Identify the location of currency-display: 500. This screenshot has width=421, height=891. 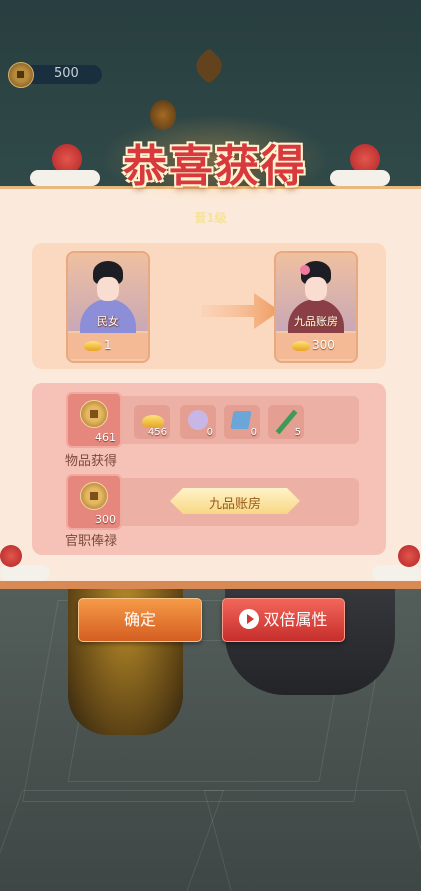
(55, 75).